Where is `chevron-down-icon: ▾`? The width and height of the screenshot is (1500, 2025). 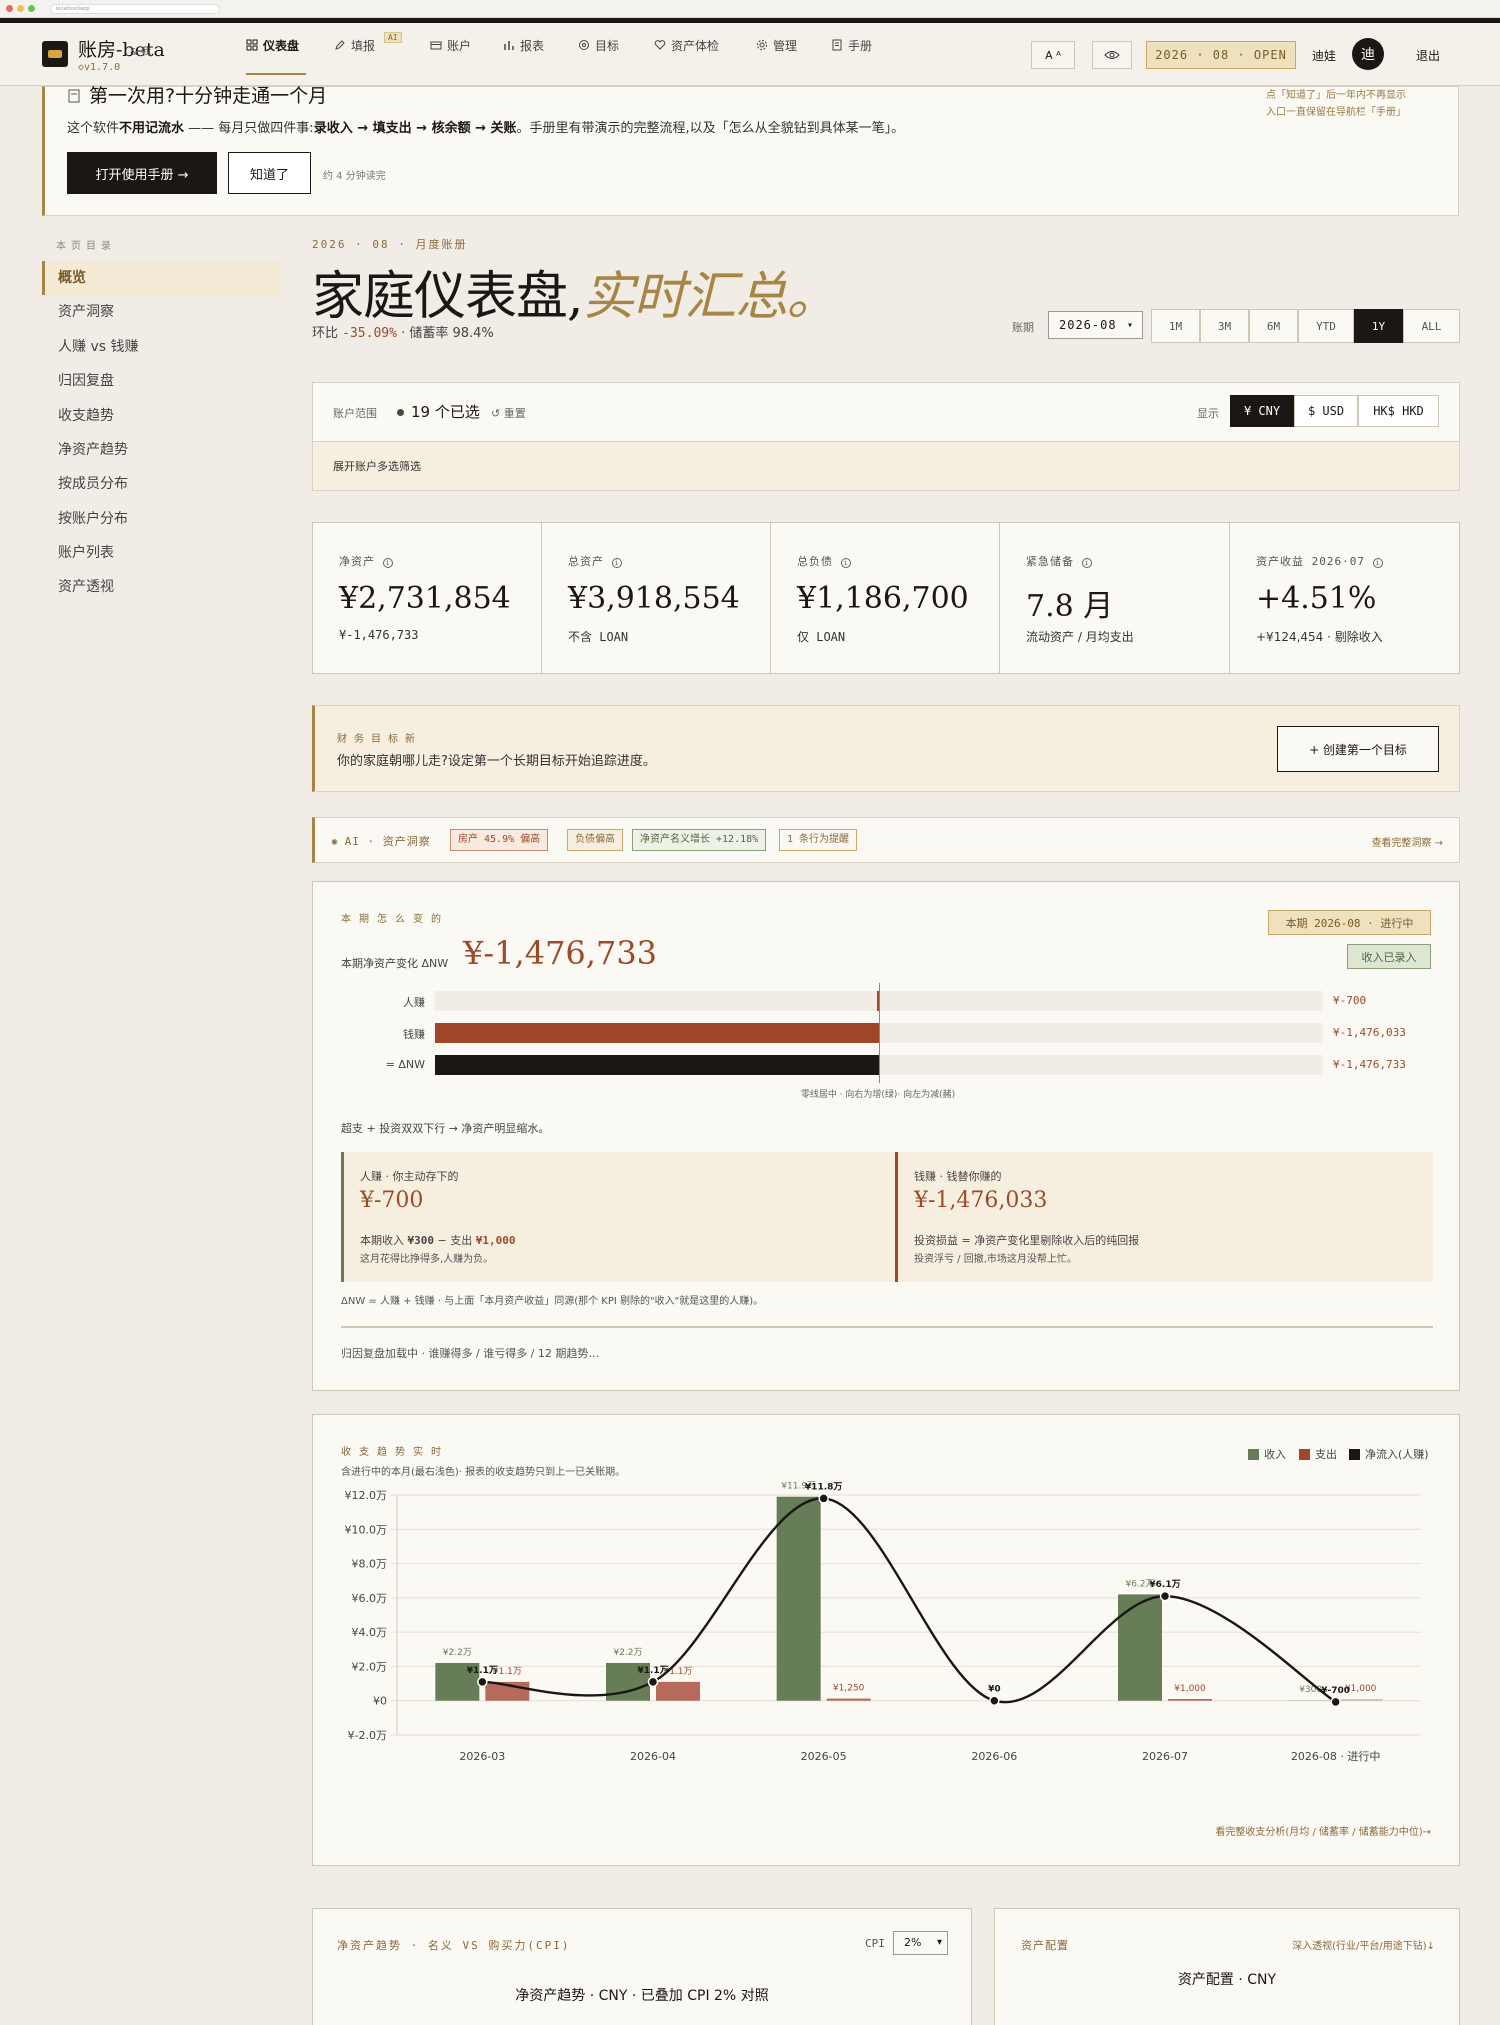 chevron-down-icon: ▾ is located at coordinates (1130, 325).